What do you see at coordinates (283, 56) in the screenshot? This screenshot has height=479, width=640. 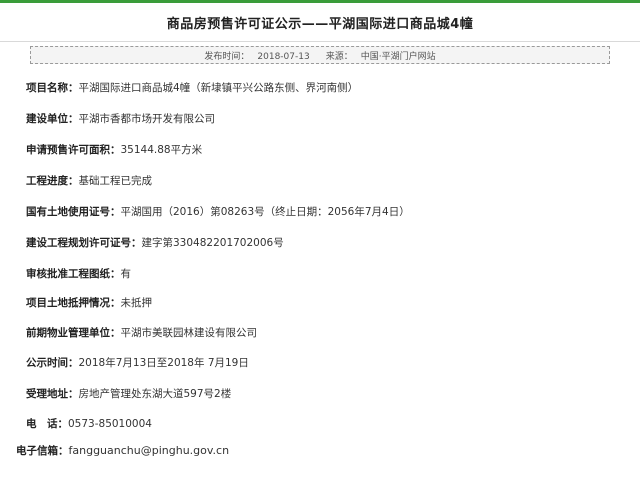 I see `publish-date: 2018-07-13` at bounding box center [283, 56].